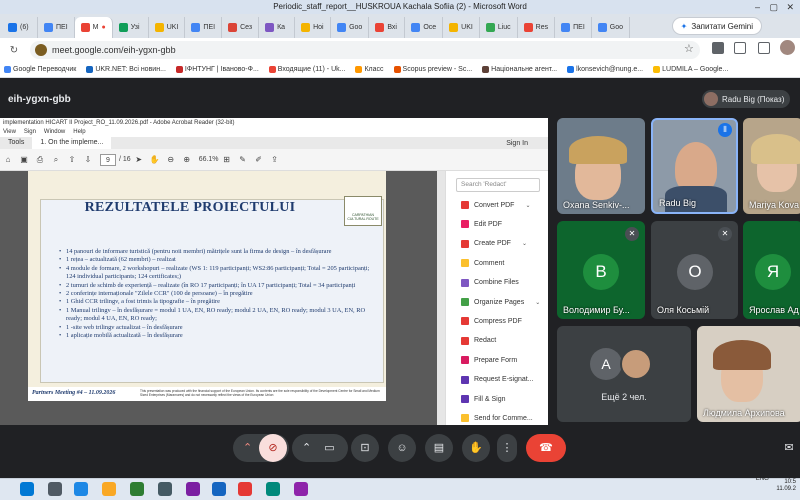 The height and width of the screenshot is (500, 800). Describe the element at coordinates (171, 159) in the screenshot. I see `zoom-out-icon: ⊖` at that location.